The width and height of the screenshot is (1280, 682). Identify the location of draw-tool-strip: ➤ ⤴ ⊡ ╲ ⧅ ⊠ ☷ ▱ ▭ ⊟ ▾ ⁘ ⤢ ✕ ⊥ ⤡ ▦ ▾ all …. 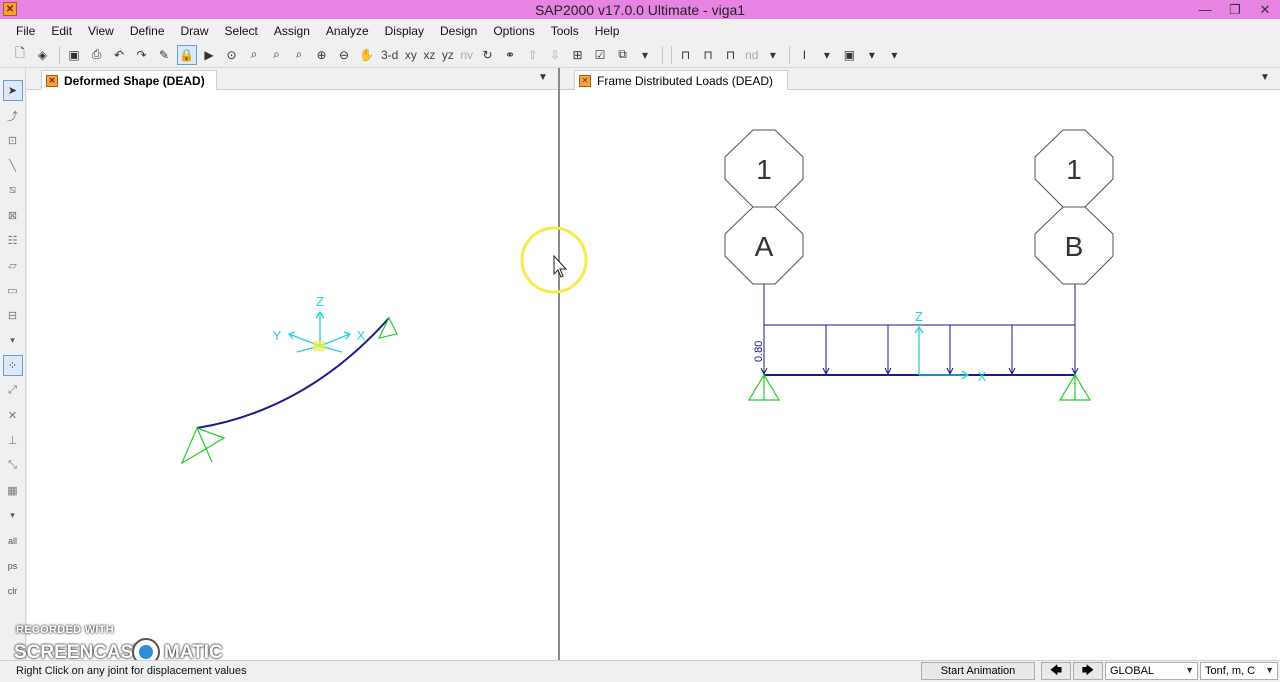
(13, 364).